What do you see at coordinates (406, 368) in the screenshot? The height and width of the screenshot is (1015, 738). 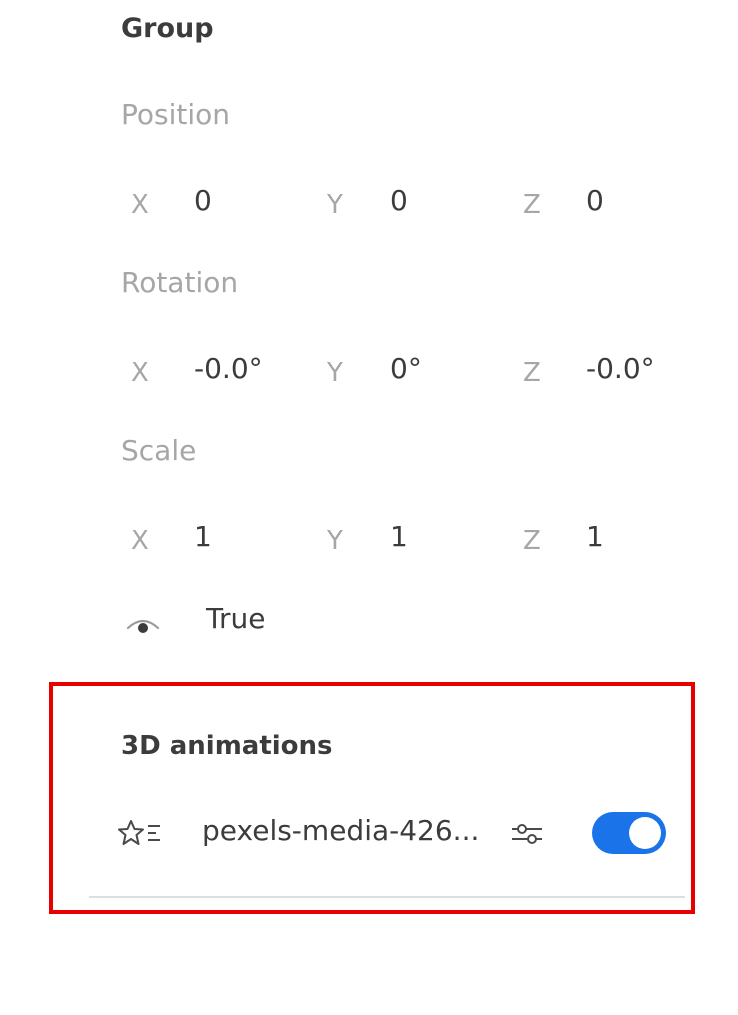 I see `rotation-y-value: 0°` at bounding box center [406, 368].